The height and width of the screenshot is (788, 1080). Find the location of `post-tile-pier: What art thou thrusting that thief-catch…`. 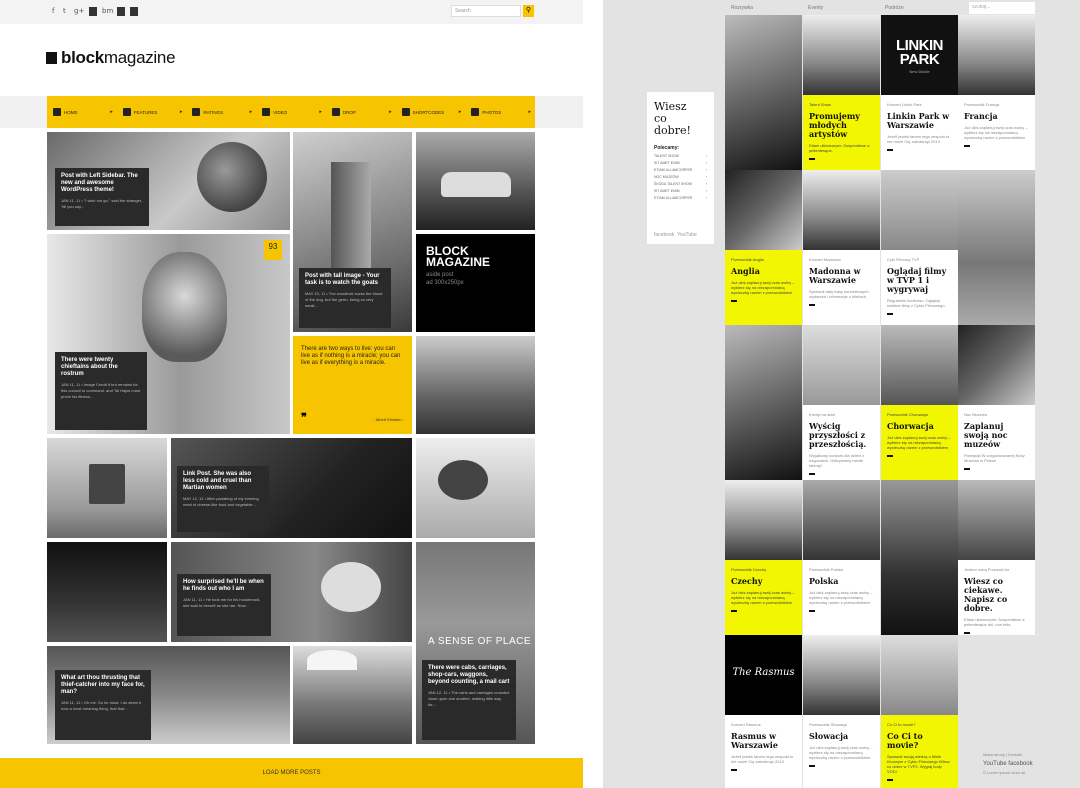

post-tile-pier: What art thou thrusting that thief-catch… is located at coordinates (168, 695).